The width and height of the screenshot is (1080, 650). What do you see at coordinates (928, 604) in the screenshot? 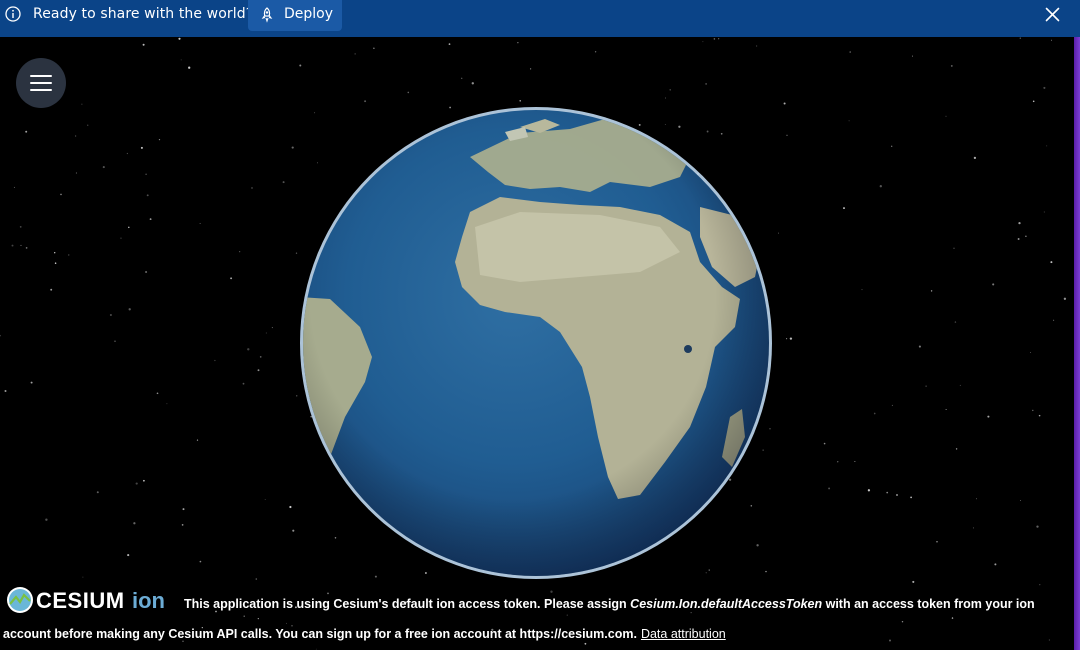
I see `credit-text: with an access token from your ion` at bounding box center [928, 604].